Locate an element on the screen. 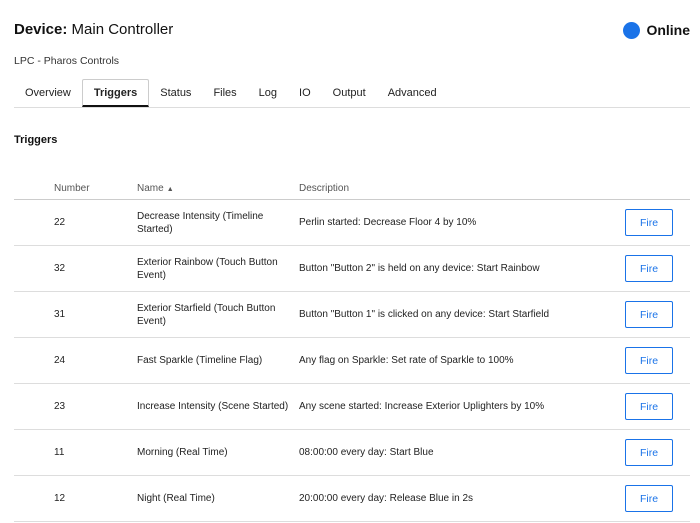  trigger-description: 20:00:00 every day: Release Blue in 2s is located at coordinates (462, 498).